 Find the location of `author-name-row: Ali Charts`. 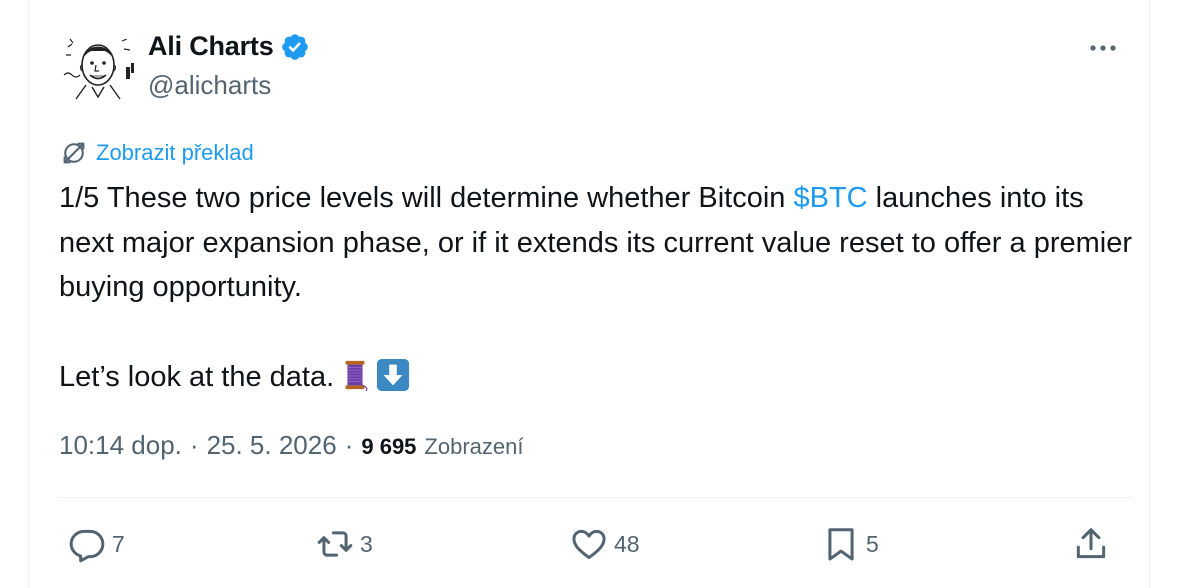

author-name-row: Ali Charts is located at coordinates (229, 46).